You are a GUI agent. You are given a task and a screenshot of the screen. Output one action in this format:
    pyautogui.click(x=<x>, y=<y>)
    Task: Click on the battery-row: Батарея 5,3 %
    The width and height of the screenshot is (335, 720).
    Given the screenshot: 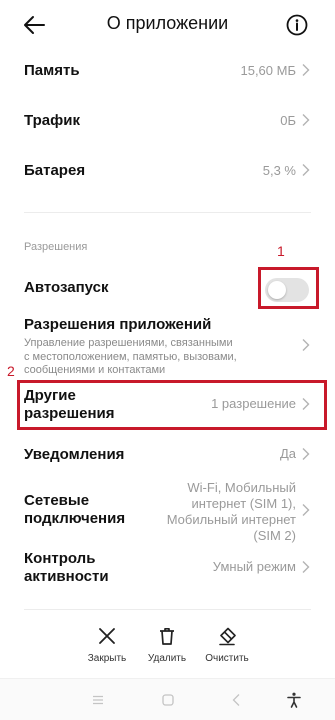 What is the action you would take?
    pyautogui.click(x=167, y=171)
    